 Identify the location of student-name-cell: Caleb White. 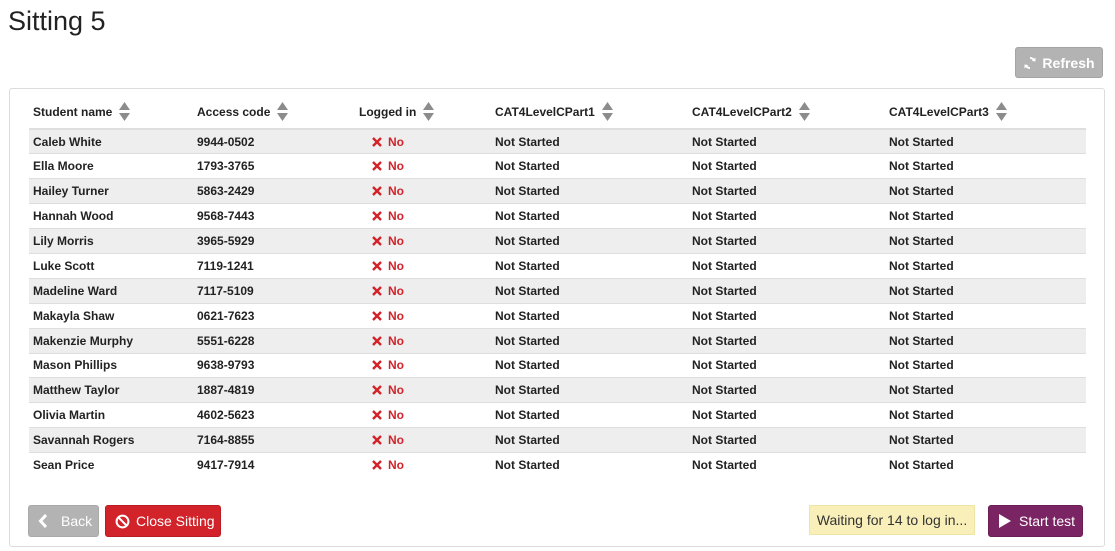
(113, 142).